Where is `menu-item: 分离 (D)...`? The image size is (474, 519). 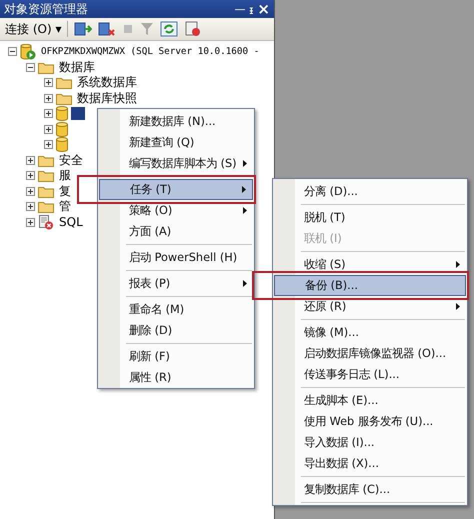
menu-item: 分离 (D)... is located at coordinates (370, 191).